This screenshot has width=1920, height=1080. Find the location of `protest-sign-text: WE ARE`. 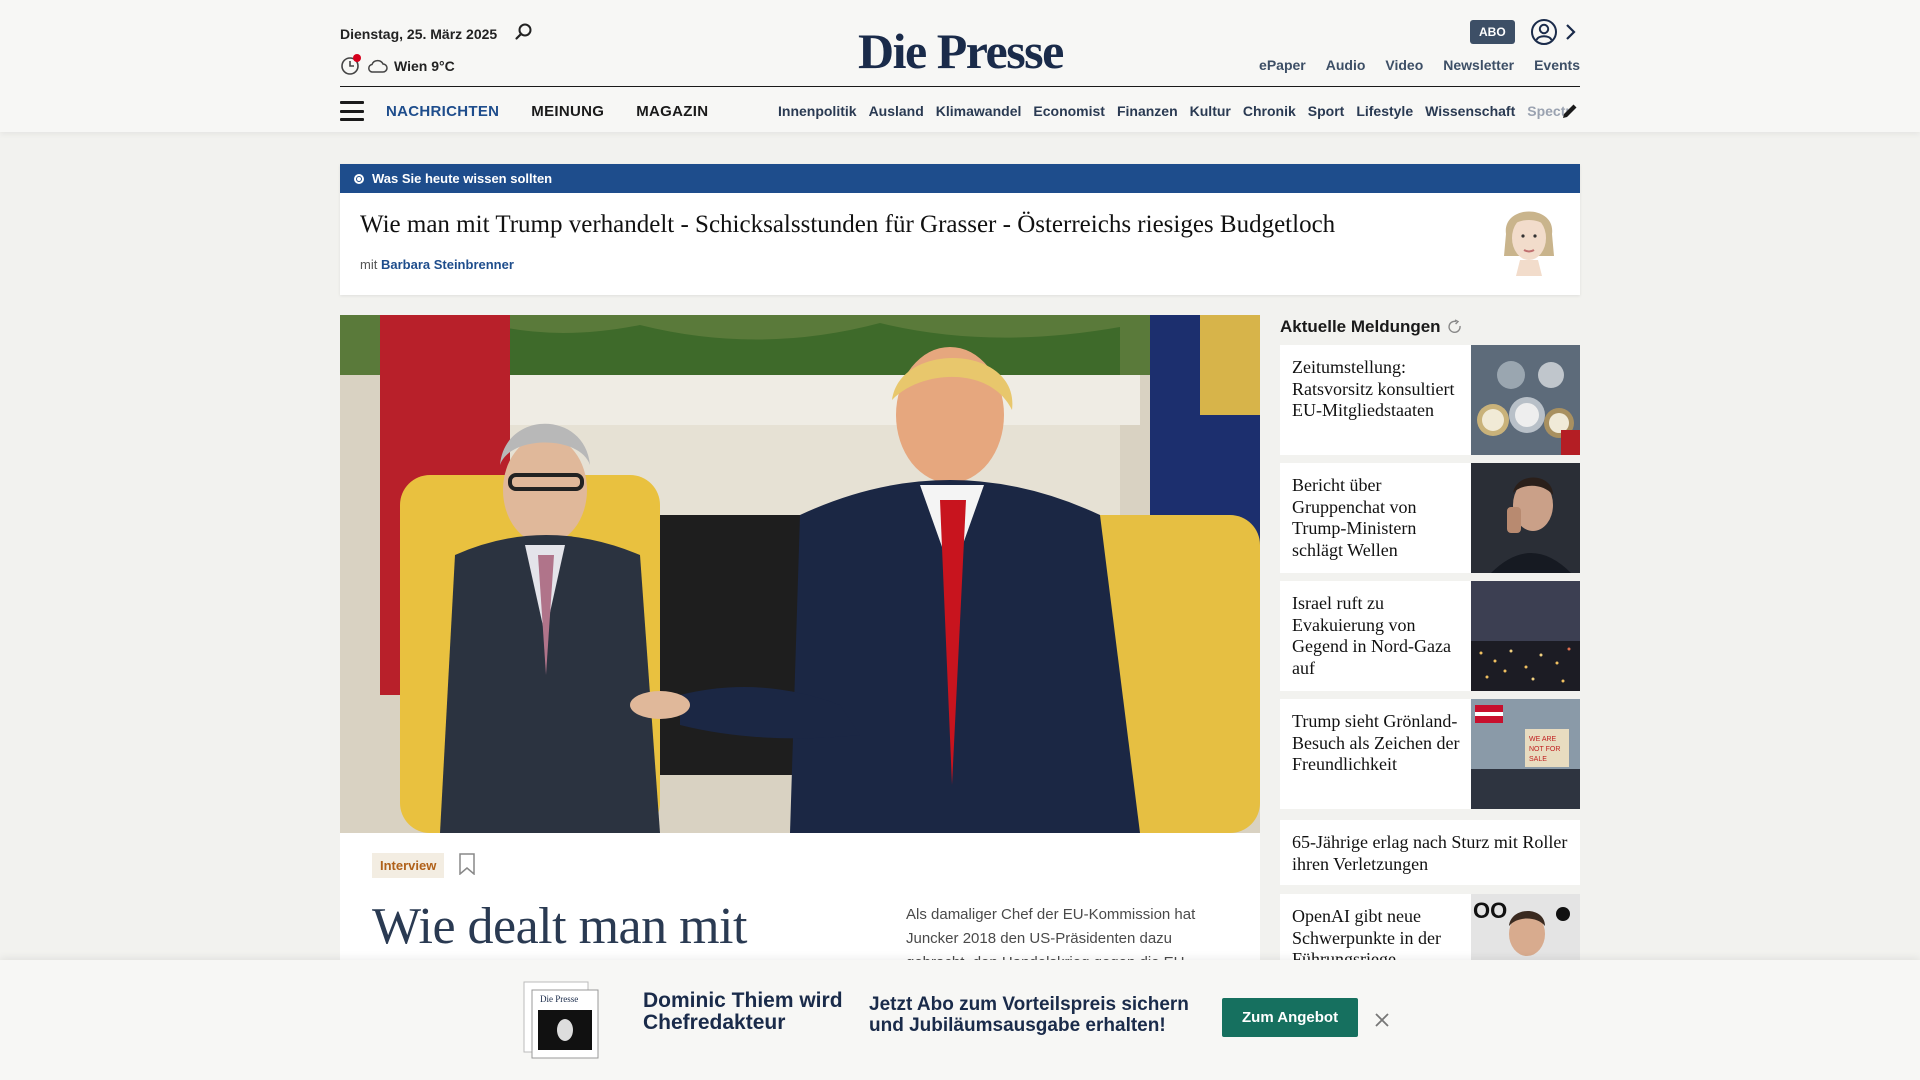

protest-sign-text: WE ARE is located at coordinates (1543, 739).